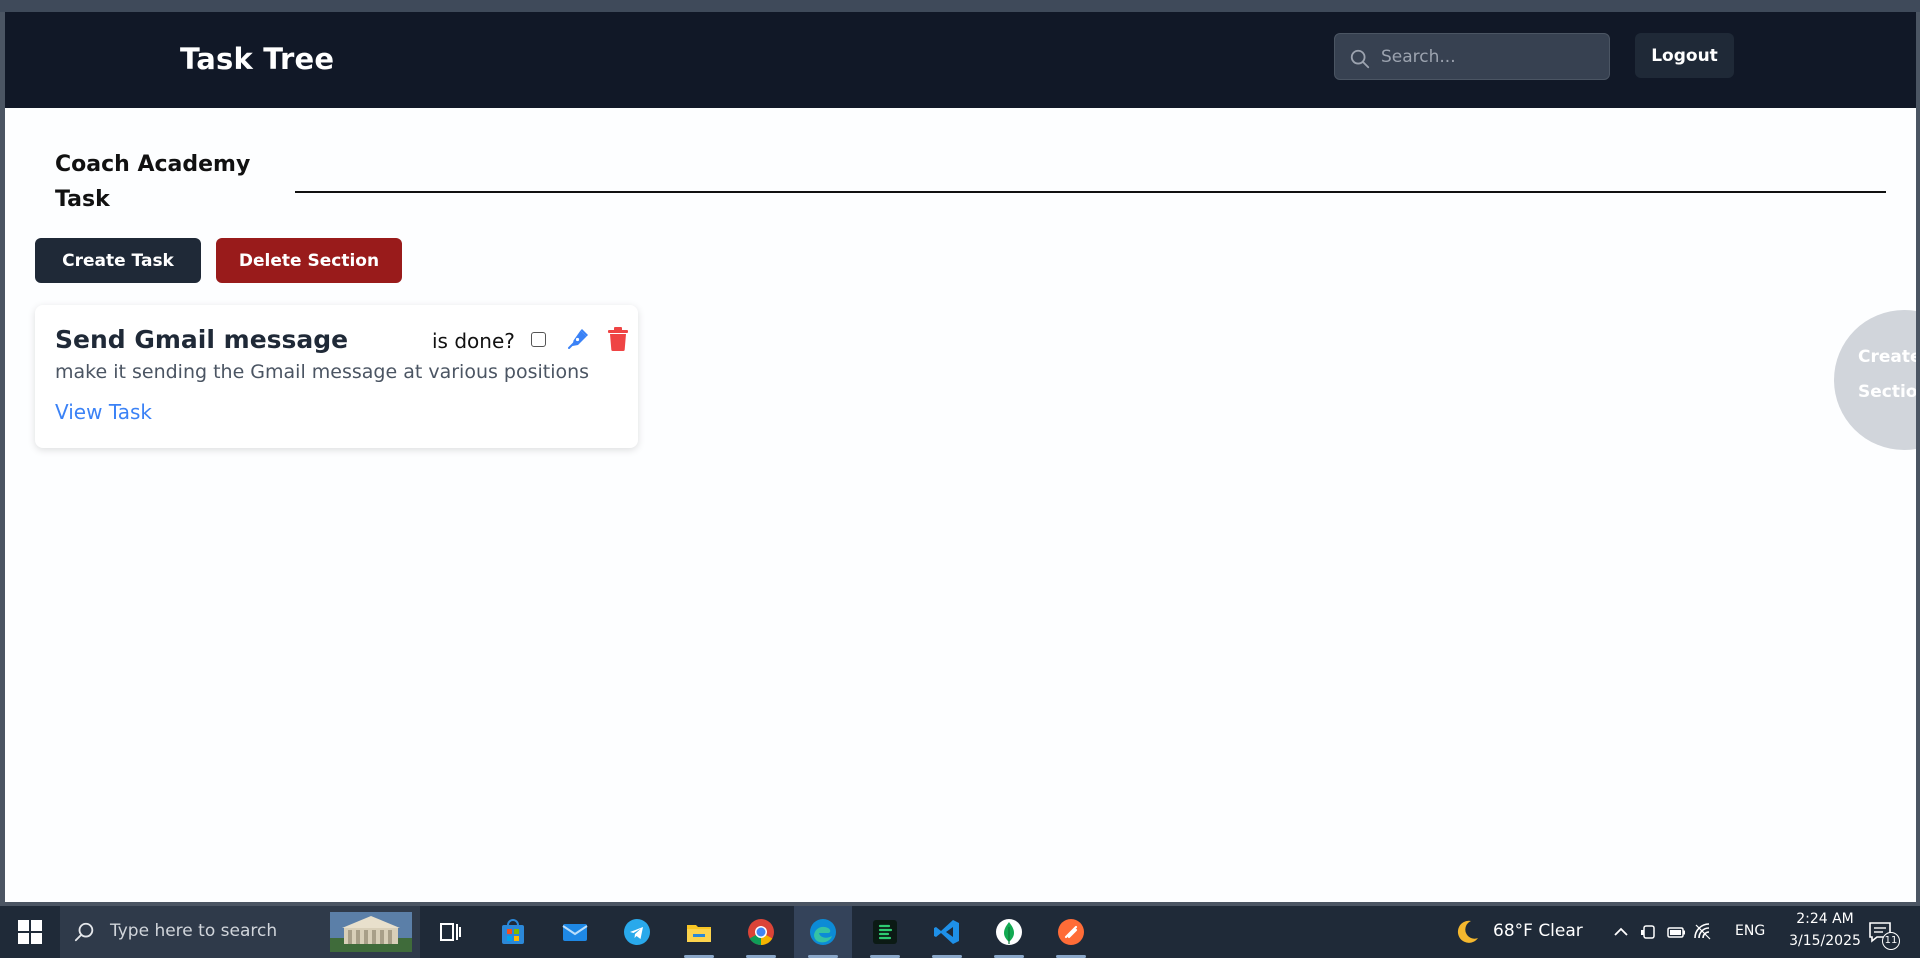  Describe the element at coordinates (1887, 374) in the screenshot. I see `create-section-label: Create Section` at that location.